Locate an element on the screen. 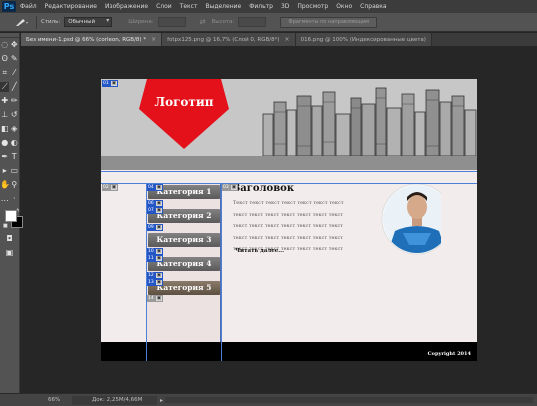 Image resolution: width=537 pixels, height=406 pixels. slice-tag-04: 04 ▣ is located at coordinates (155, 187).